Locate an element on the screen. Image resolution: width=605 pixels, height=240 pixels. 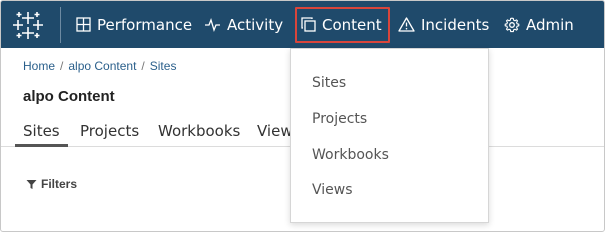
tableau-logo-icon is located at coordinates (28, 25).